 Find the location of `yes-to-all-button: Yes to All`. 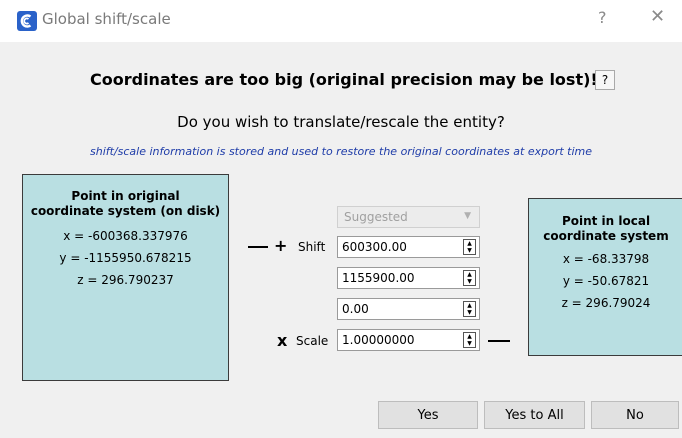

yes-to-all-button: Yes to All is located at coordinates (534, 415).